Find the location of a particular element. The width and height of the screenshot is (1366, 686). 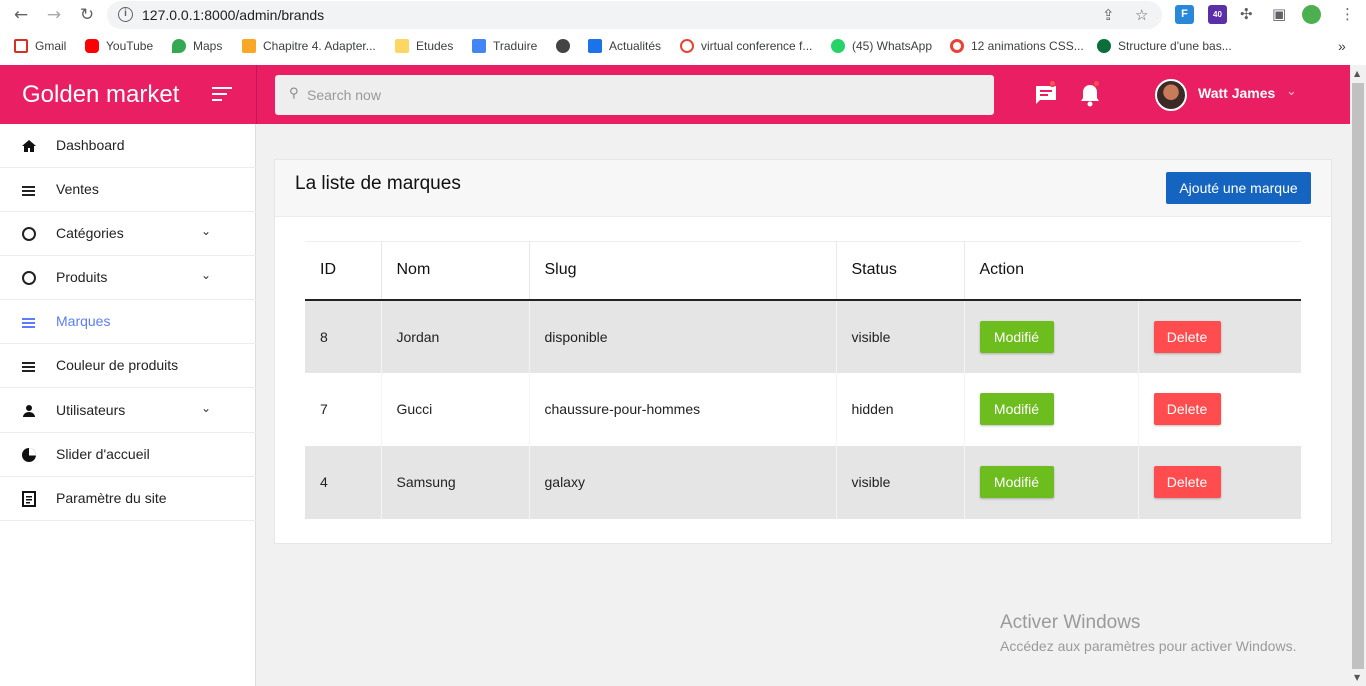

extensions-puzzle-icon: ✣ is located at coordinates (1246, 14).